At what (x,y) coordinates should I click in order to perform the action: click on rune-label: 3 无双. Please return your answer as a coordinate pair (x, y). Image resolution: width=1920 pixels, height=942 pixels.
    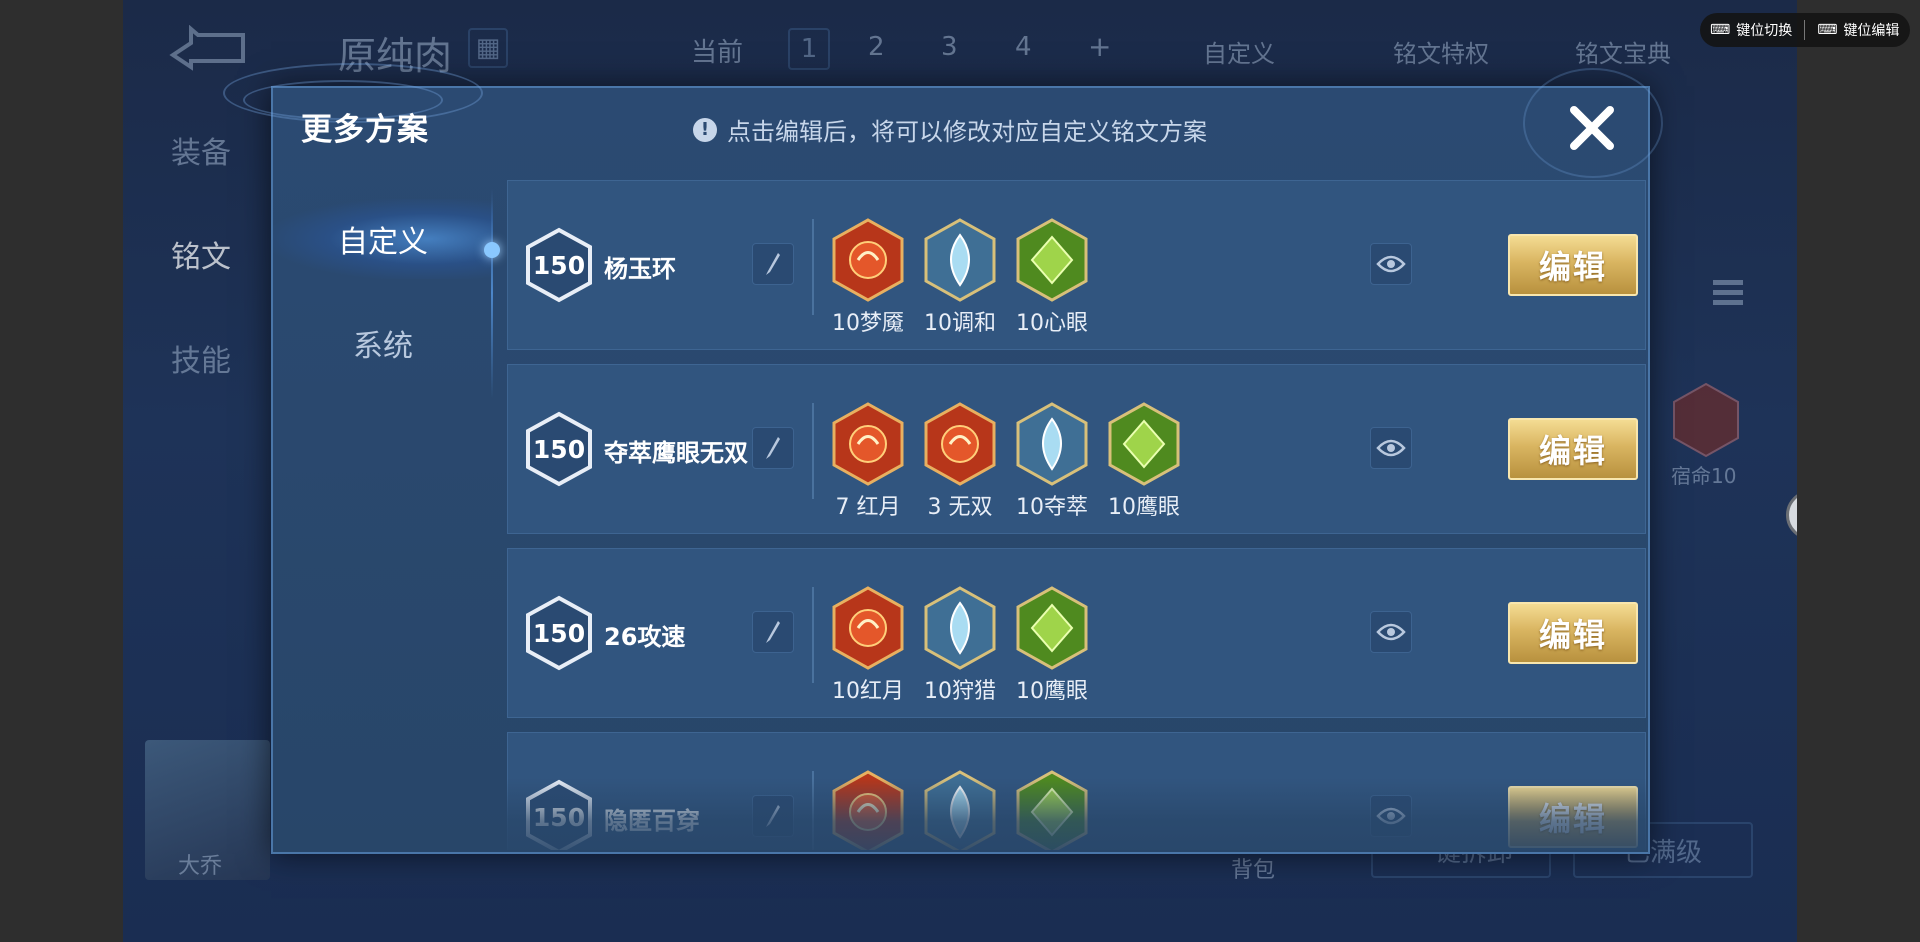
    Looking at the image, I should click on (960, 507).